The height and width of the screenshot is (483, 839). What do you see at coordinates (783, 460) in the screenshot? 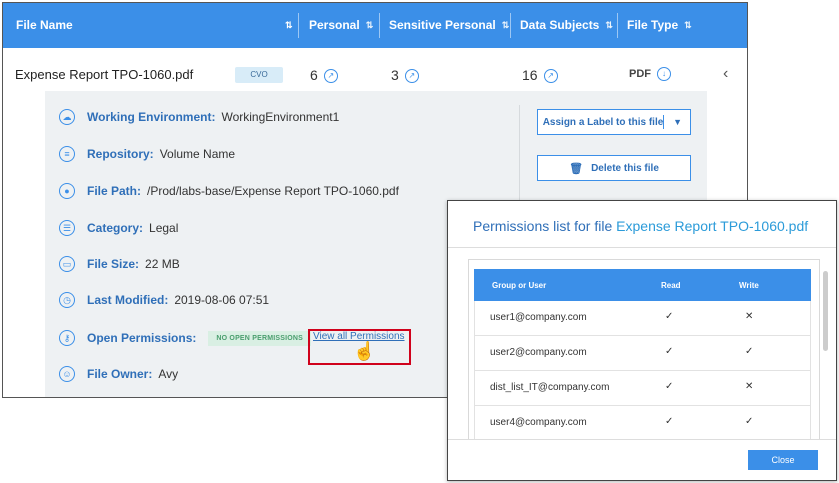
I see `close-button: Close` at bounding box center [783, 460].